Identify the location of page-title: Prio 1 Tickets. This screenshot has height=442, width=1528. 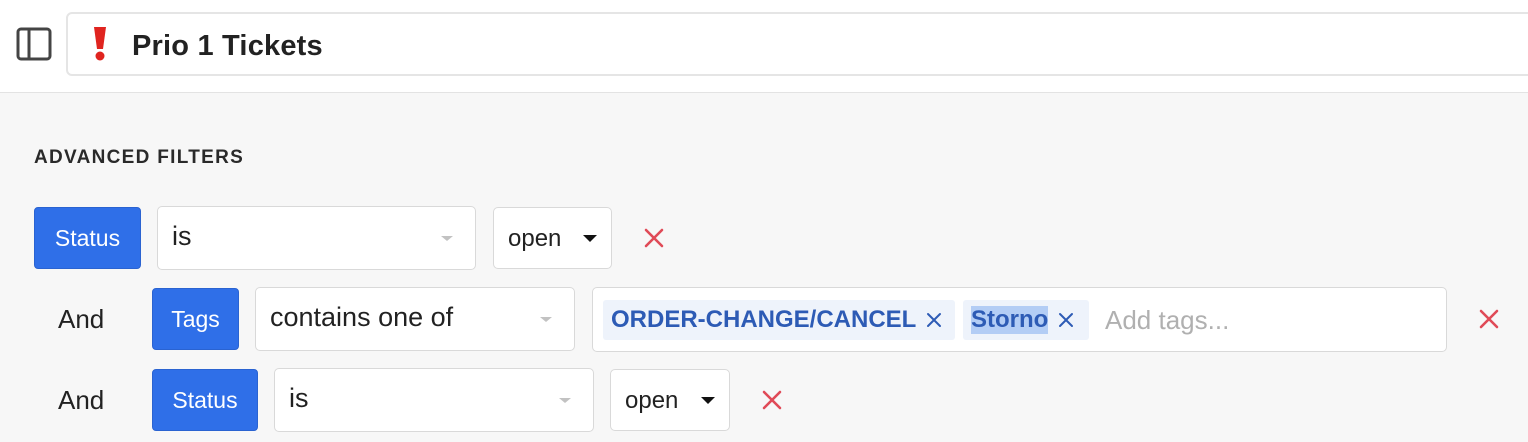
(227, 46).